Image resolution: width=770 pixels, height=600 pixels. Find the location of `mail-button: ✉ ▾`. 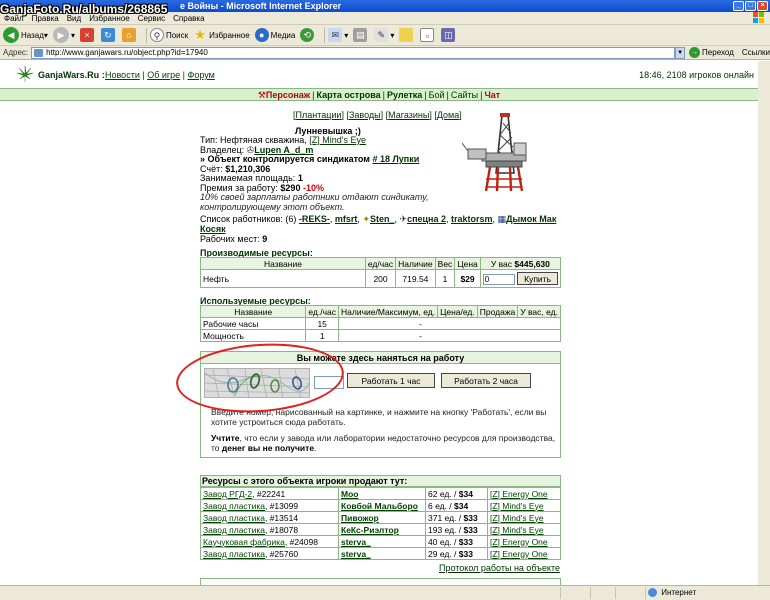

mail-button: ✉ ▾ is located at coordinates (338, 35).